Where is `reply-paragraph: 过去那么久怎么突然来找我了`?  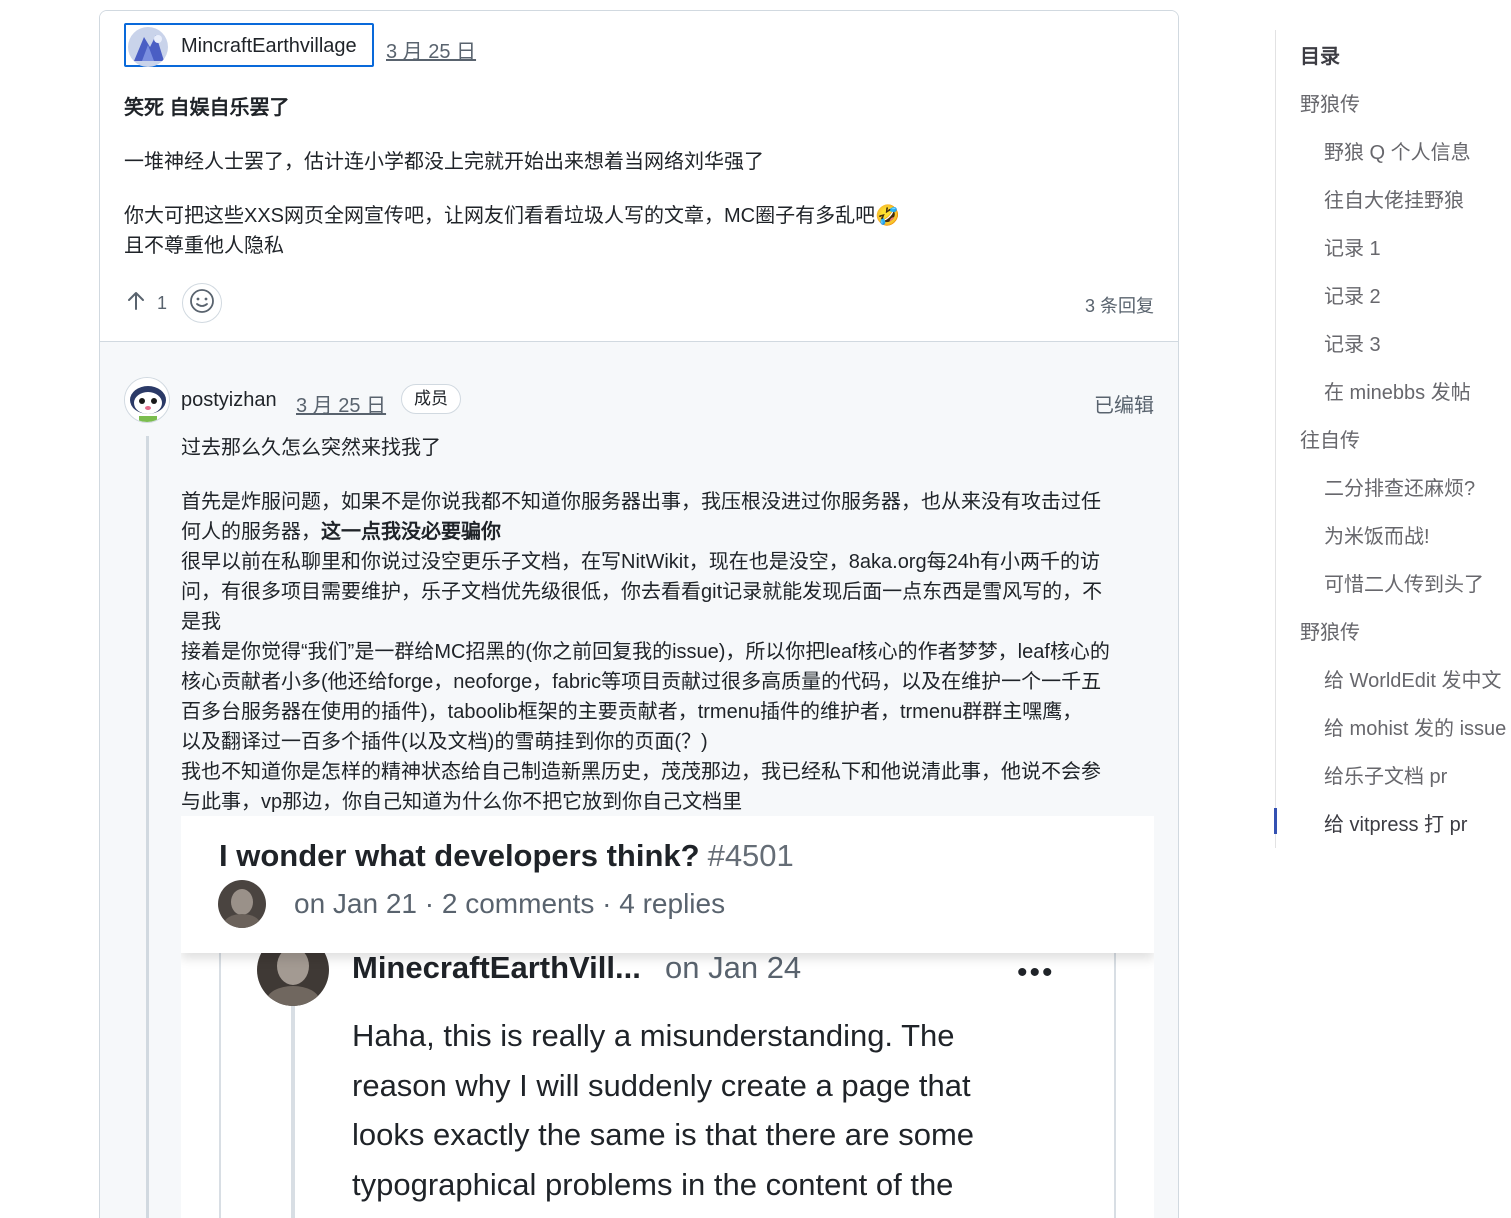 reply-paragraph: 过去那么久怎么突然来找我了 is located at coordinates (311, 448).